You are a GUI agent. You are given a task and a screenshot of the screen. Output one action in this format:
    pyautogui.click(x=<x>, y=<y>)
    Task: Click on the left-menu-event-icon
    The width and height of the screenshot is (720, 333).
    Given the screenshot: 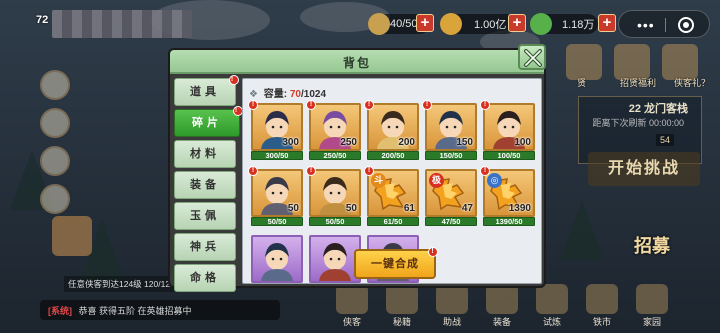 What is the action you would take?
    pyautogui.click(x=55, y=123)
    